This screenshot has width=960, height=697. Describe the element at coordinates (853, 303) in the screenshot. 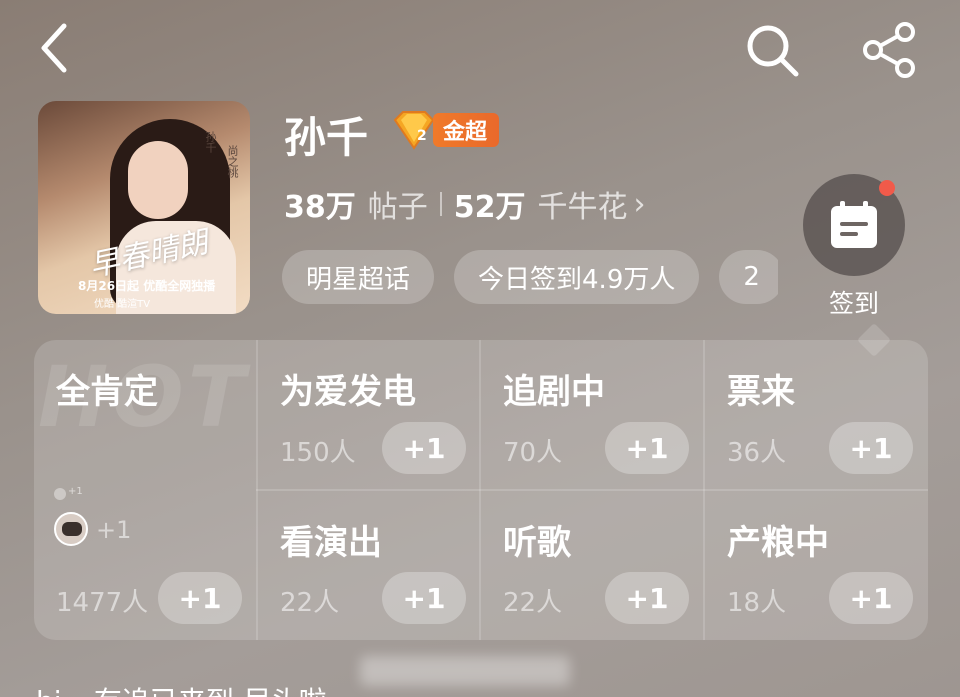

I see `checkin-label: 签到` at that location.